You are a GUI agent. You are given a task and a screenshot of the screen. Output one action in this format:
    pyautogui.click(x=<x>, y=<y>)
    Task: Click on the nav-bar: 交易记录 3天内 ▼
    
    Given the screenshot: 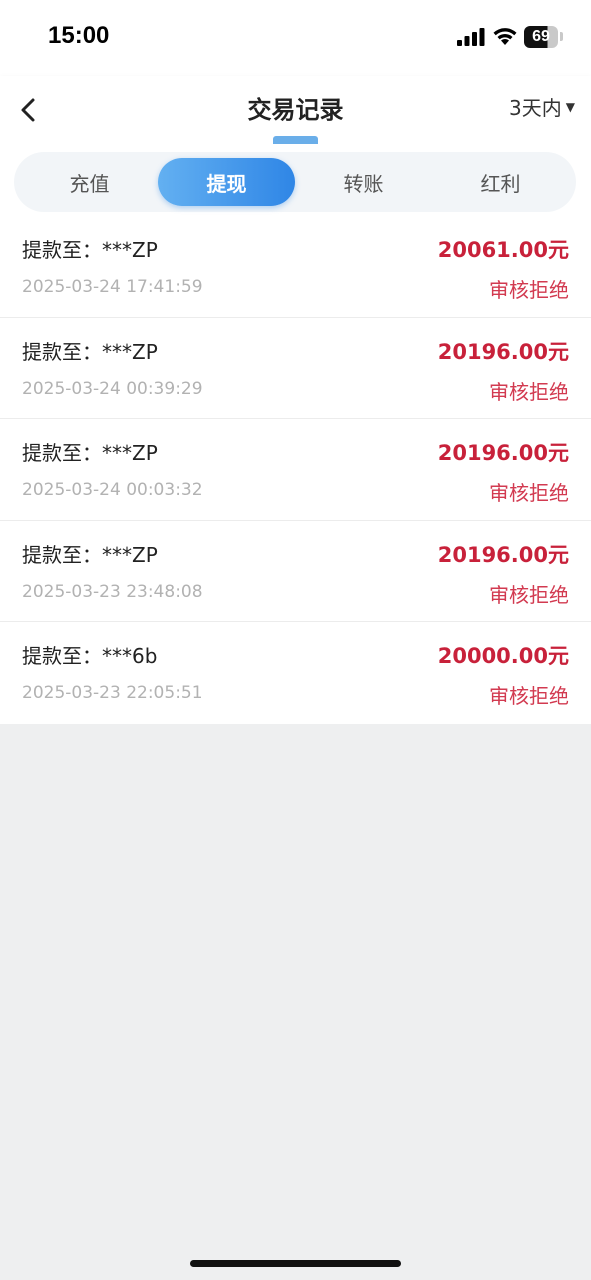 What is the action you would take?
    pyautogui.click(x=295, y=110)
    